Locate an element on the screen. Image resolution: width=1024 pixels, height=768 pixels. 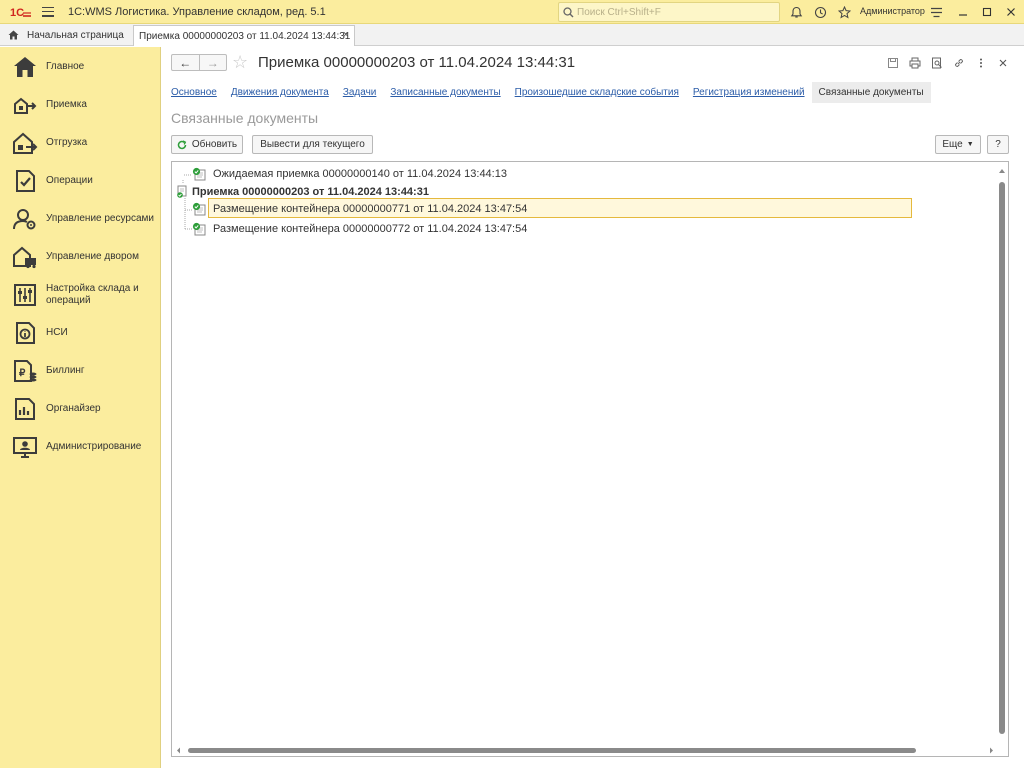
sidebar-item-admin: Администрирование is located at coordinates (80, 447).